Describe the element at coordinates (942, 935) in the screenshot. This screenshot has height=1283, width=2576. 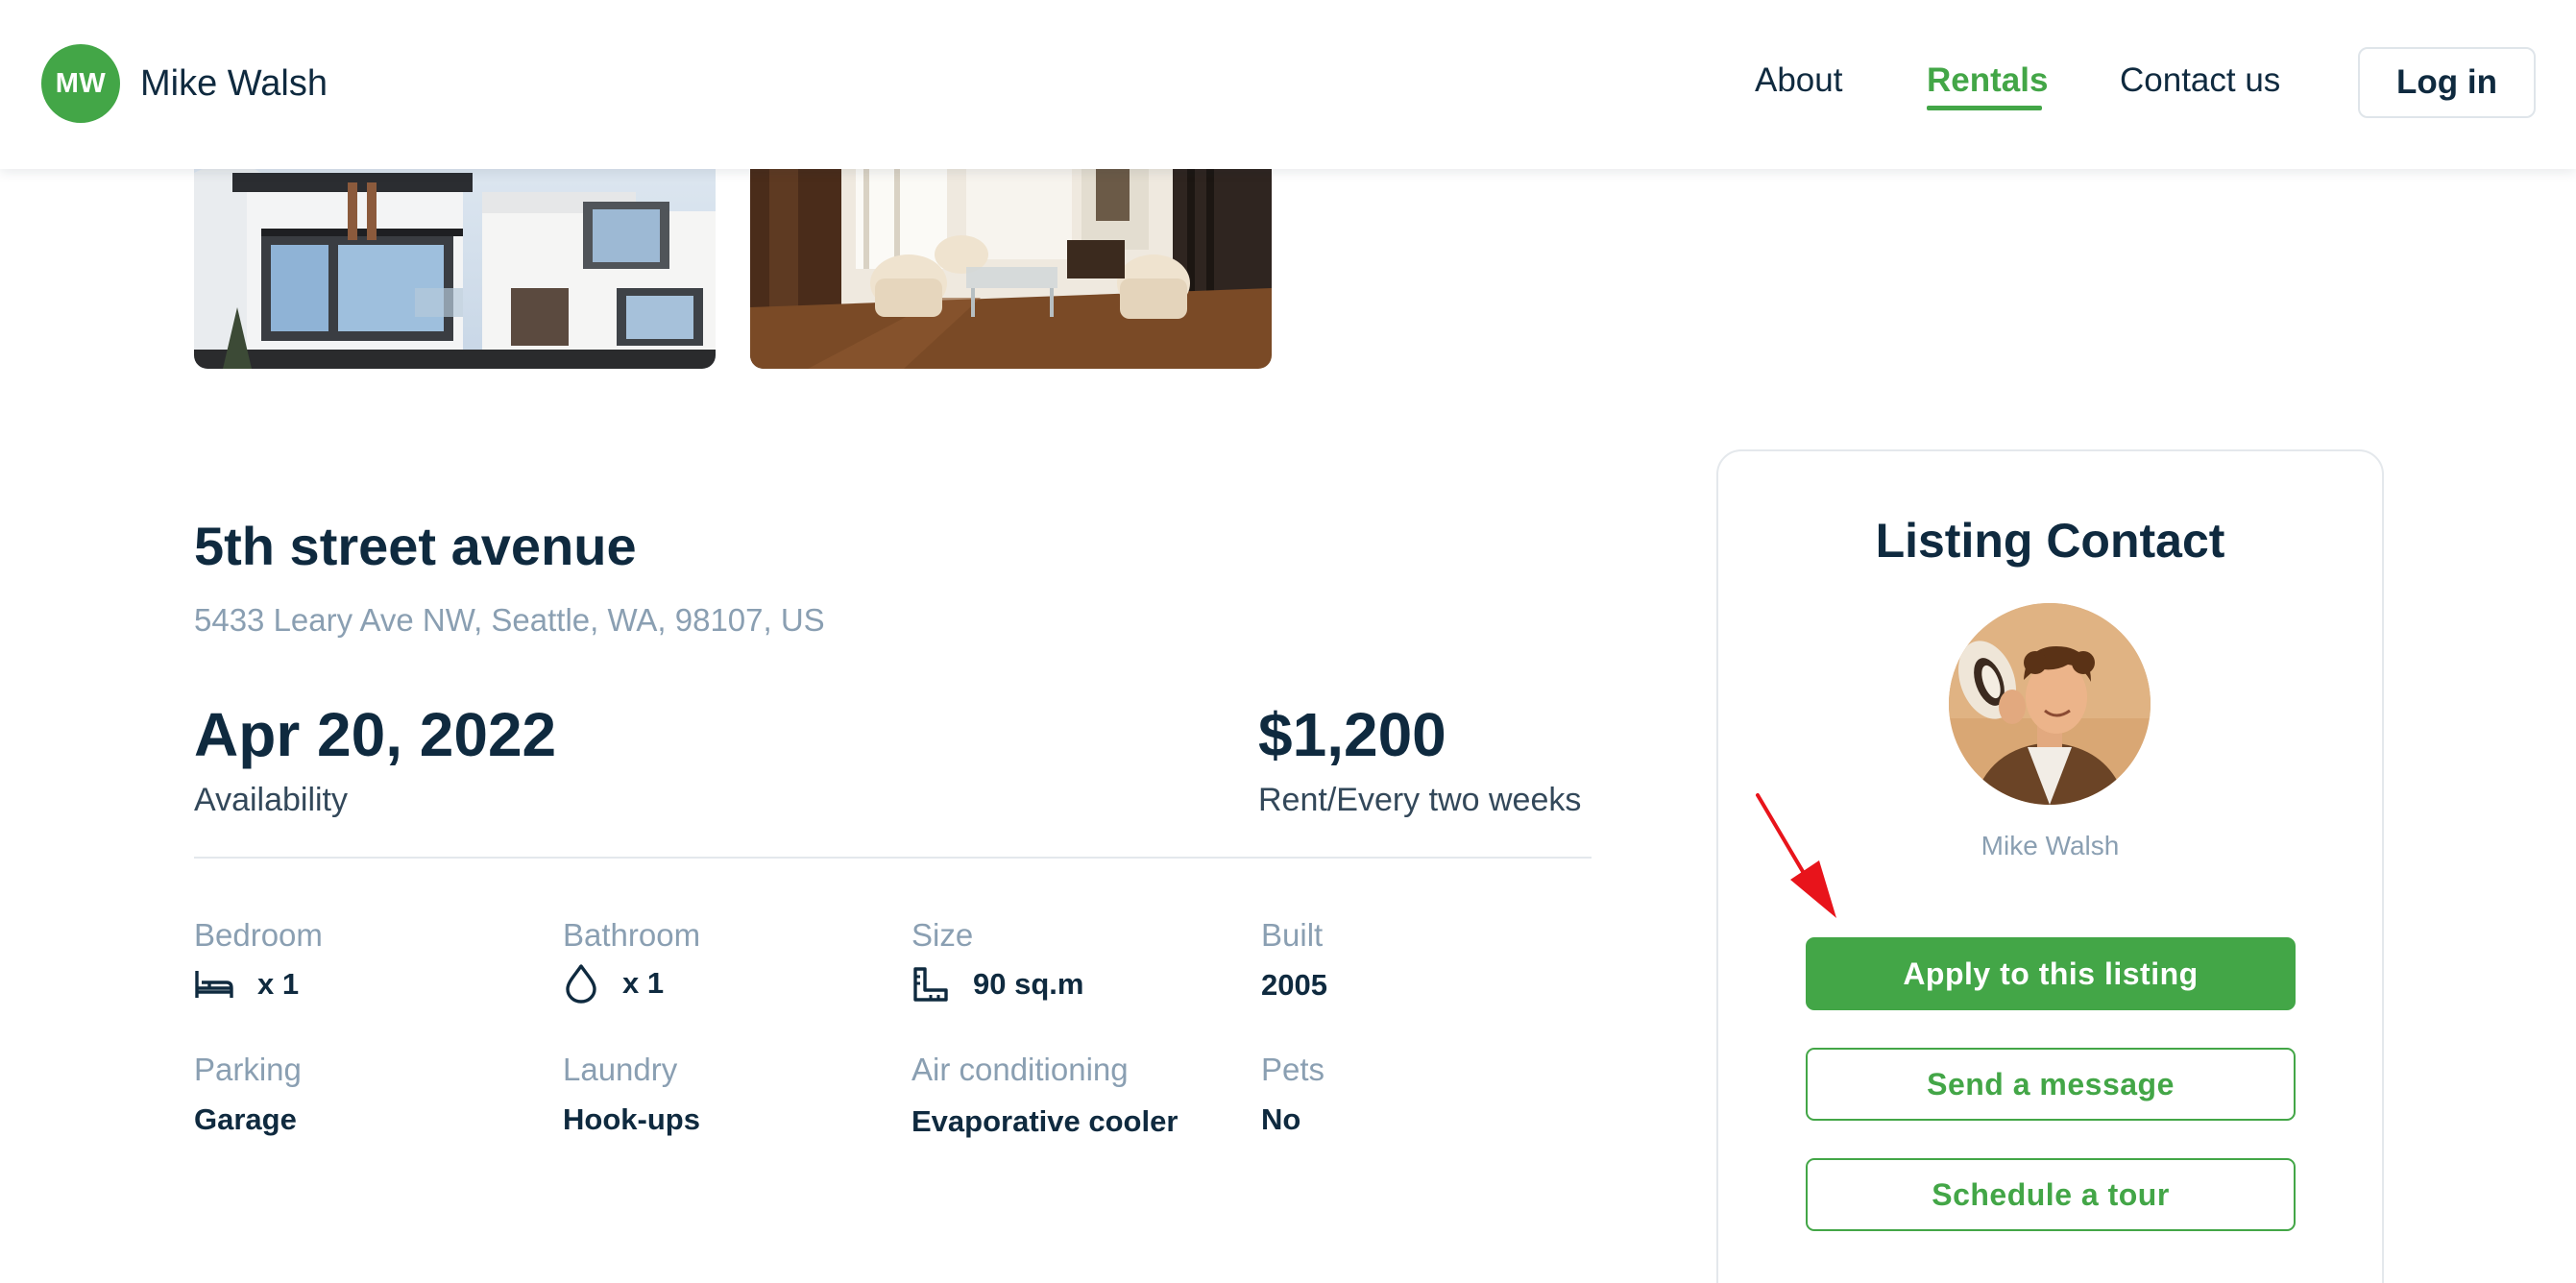
I see `spec-label-size: Size` at that location.